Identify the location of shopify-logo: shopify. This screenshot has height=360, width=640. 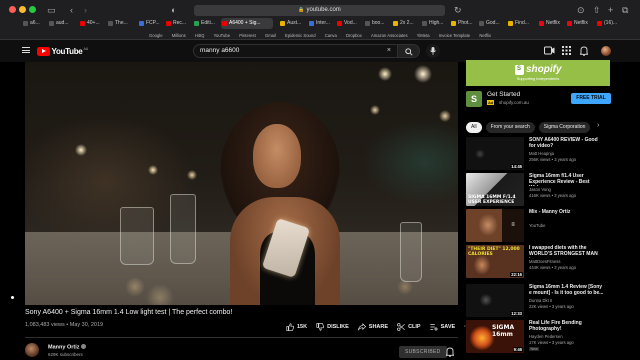
(538, 69).